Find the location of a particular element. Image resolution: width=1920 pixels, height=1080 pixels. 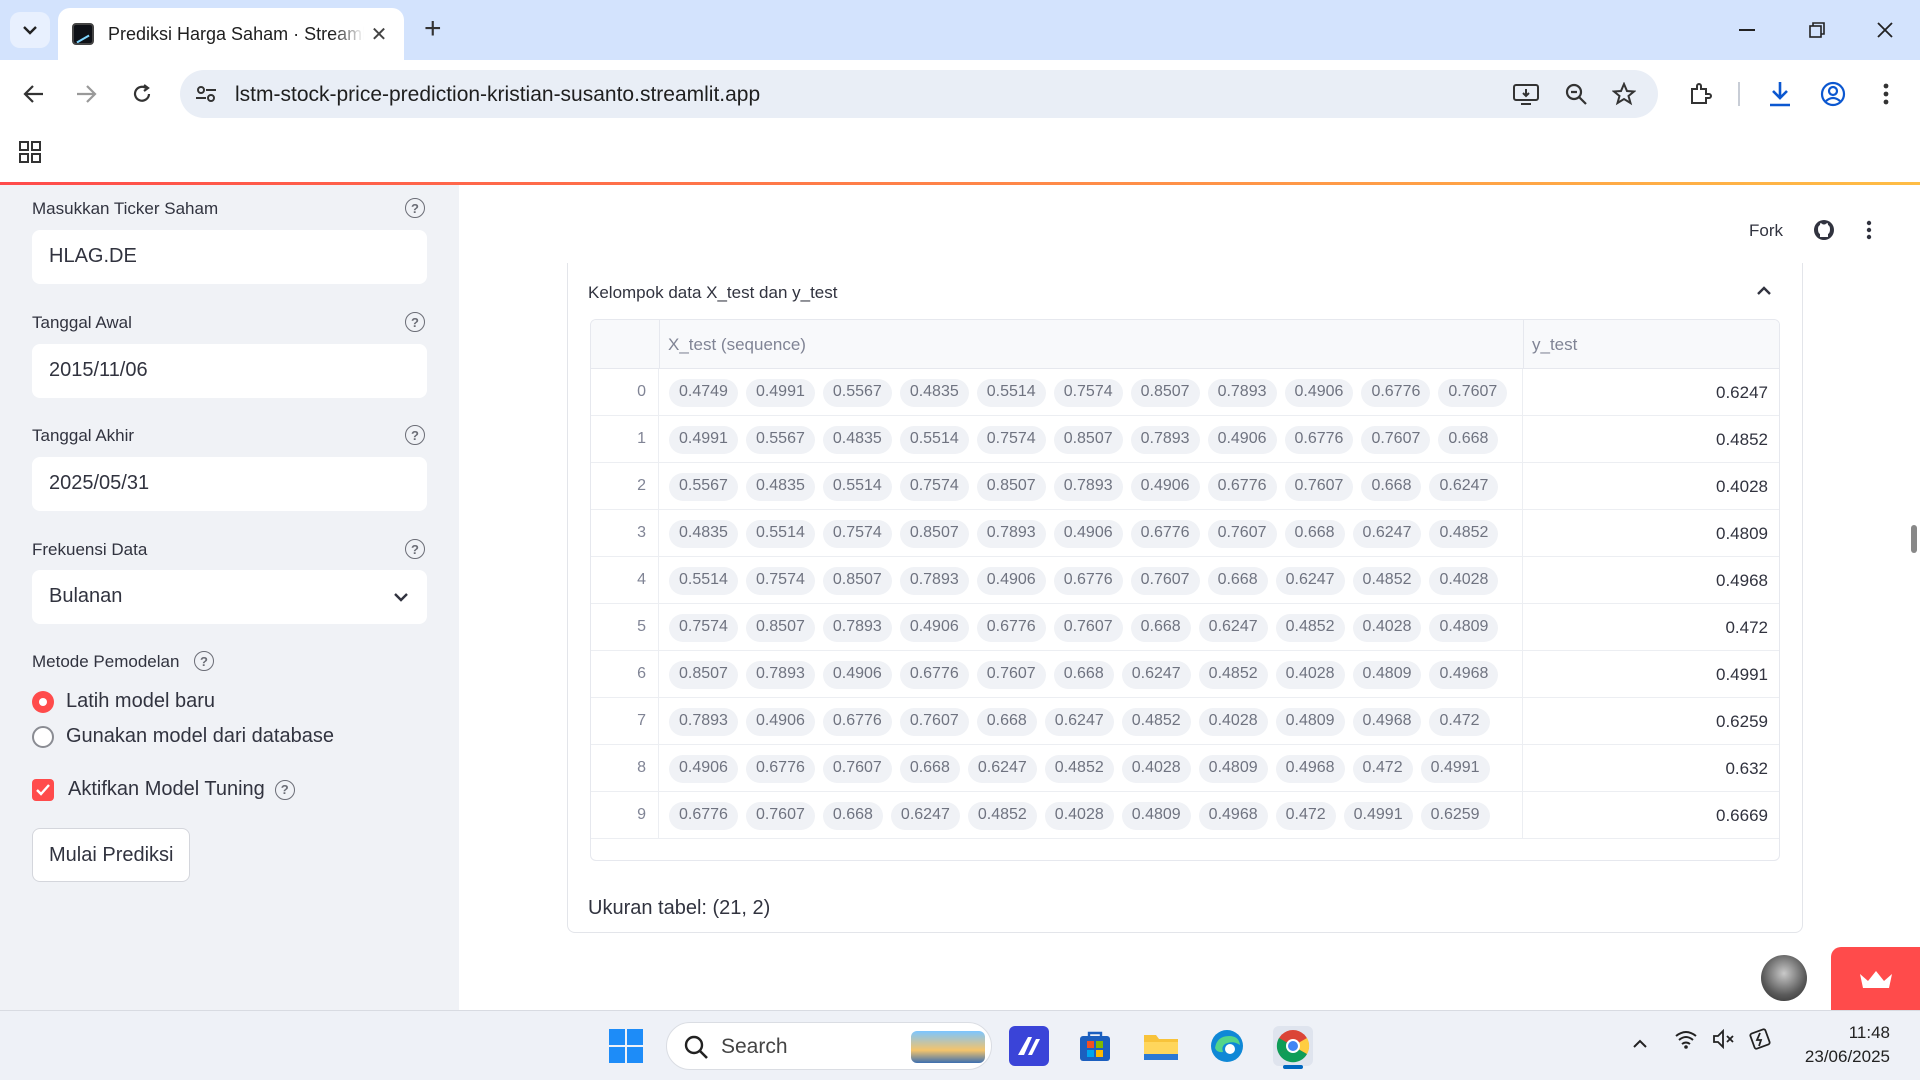

profile-icon is located at coordinates (1833, 94).